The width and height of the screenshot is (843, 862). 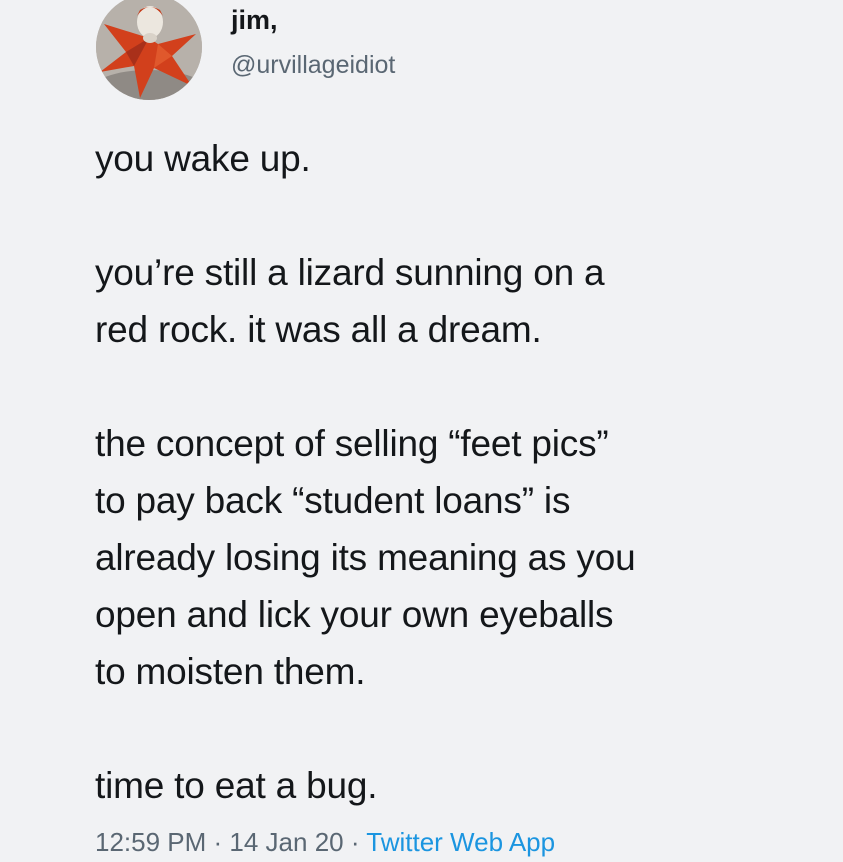 I want to click on author-display-name: jim,, so click(x=313, y=20).